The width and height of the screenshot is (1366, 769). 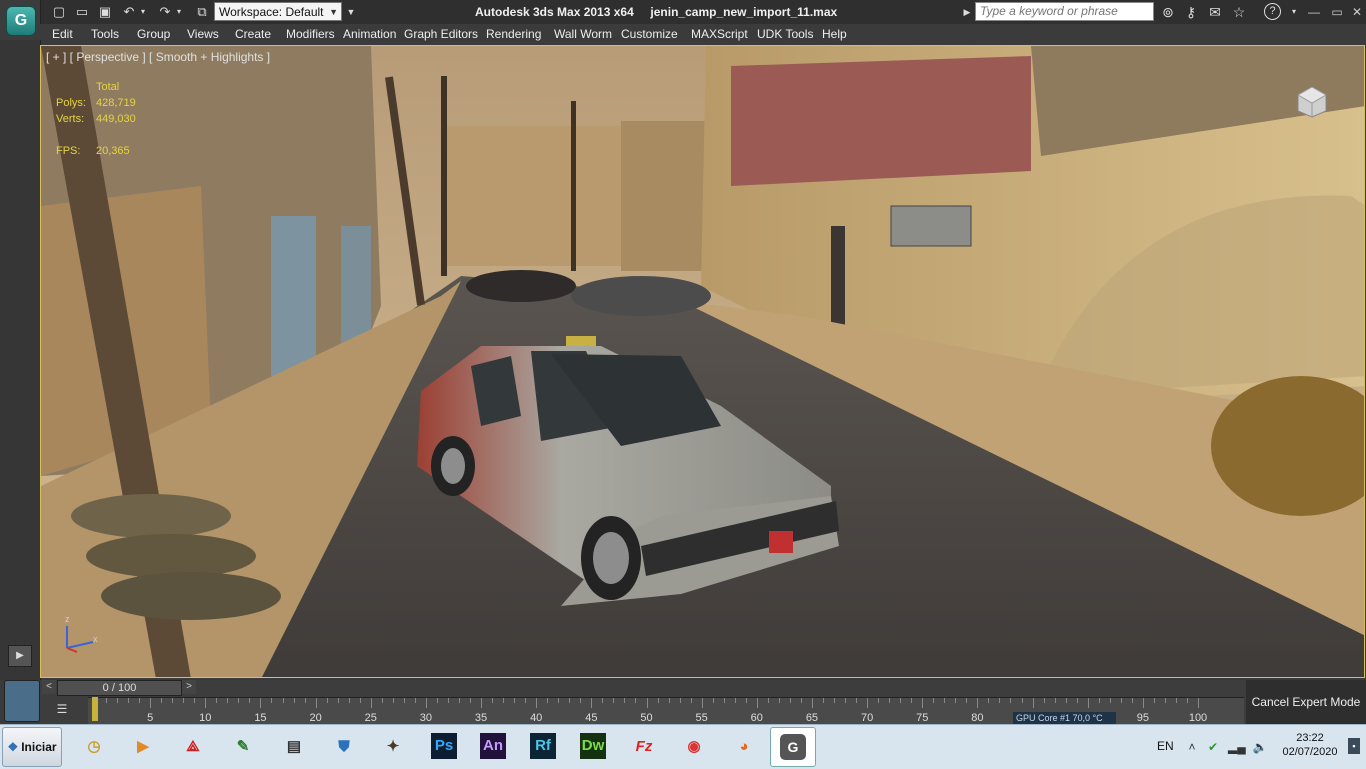 I want to click on menu-item-help: Help, so click(x=834, y=34).